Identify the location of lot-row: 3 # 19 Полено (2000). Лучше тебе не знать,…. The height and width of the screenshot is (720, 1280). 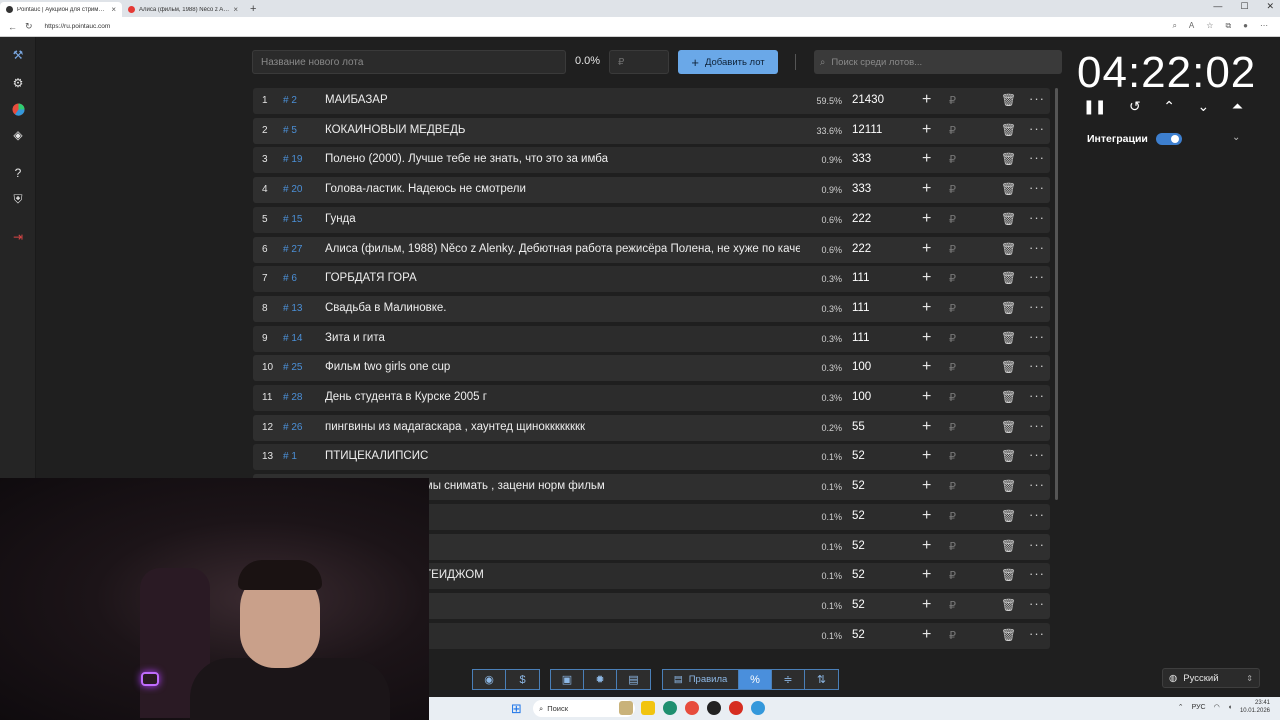
(651, 160).